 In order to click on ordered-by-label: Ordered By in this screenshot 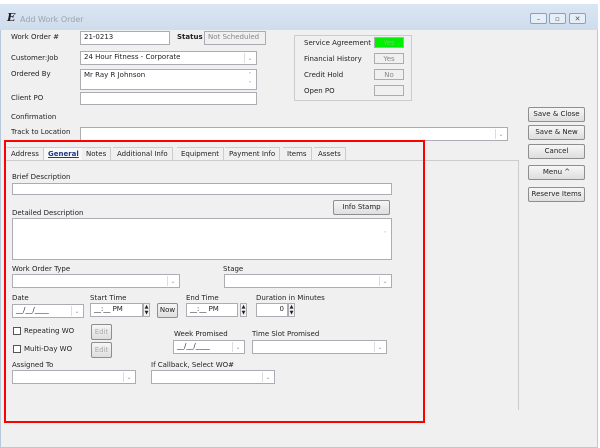, I will do `click(31, 74)`.